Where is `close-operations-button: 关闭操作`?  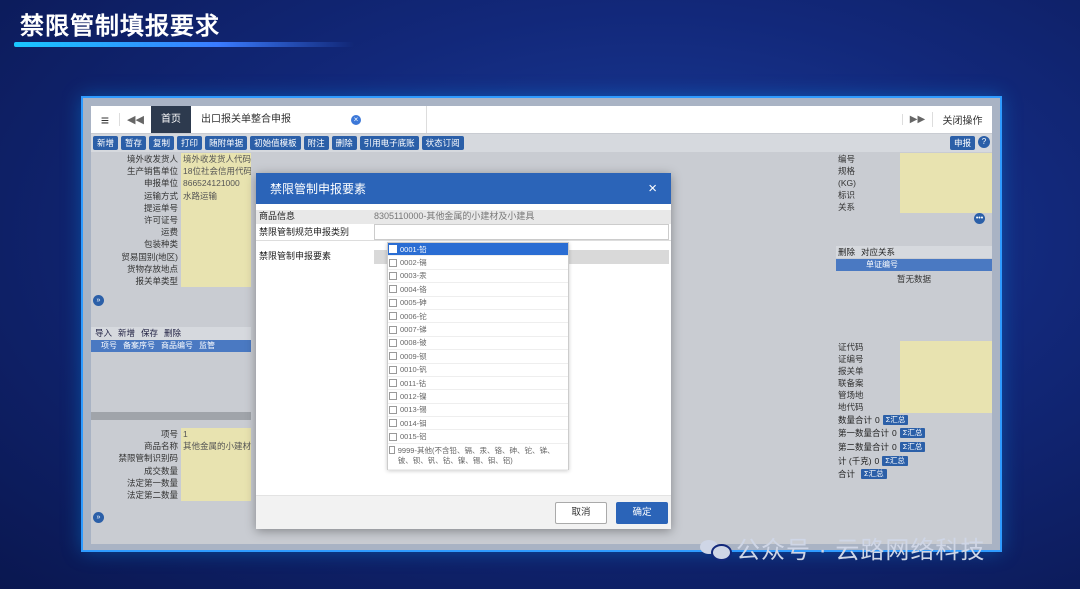 close-operations-button: 关闭操作 is located at coordinates (962, 119).